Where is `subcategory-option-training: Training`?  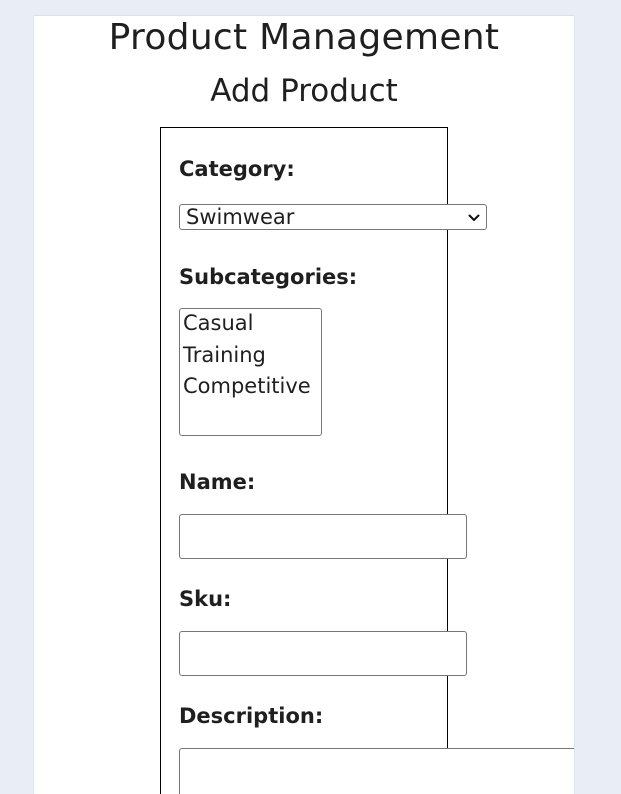 subcategory-option-training: Training is located at coordinates (250, 356).